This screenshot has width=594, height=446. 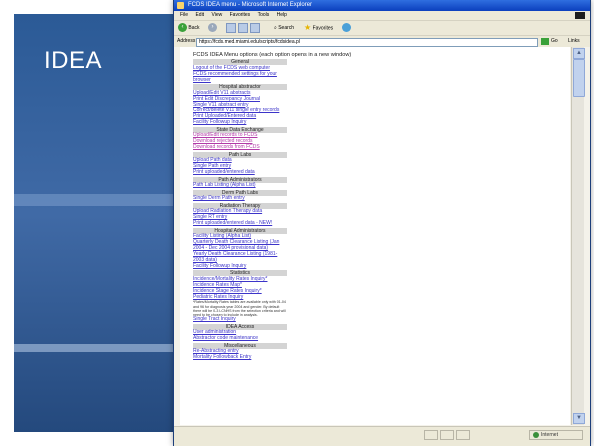 I want to click on menu-link: Mortality Followback Entry, so click(x=240, y=357).